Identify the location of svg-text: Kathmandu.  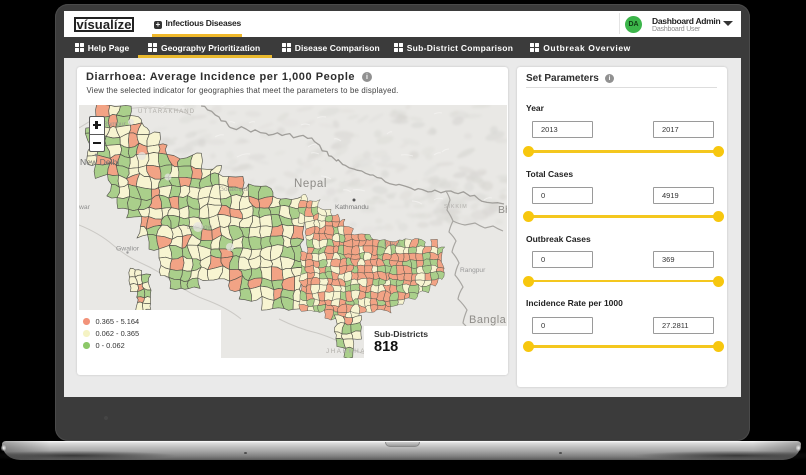
(352, 207).